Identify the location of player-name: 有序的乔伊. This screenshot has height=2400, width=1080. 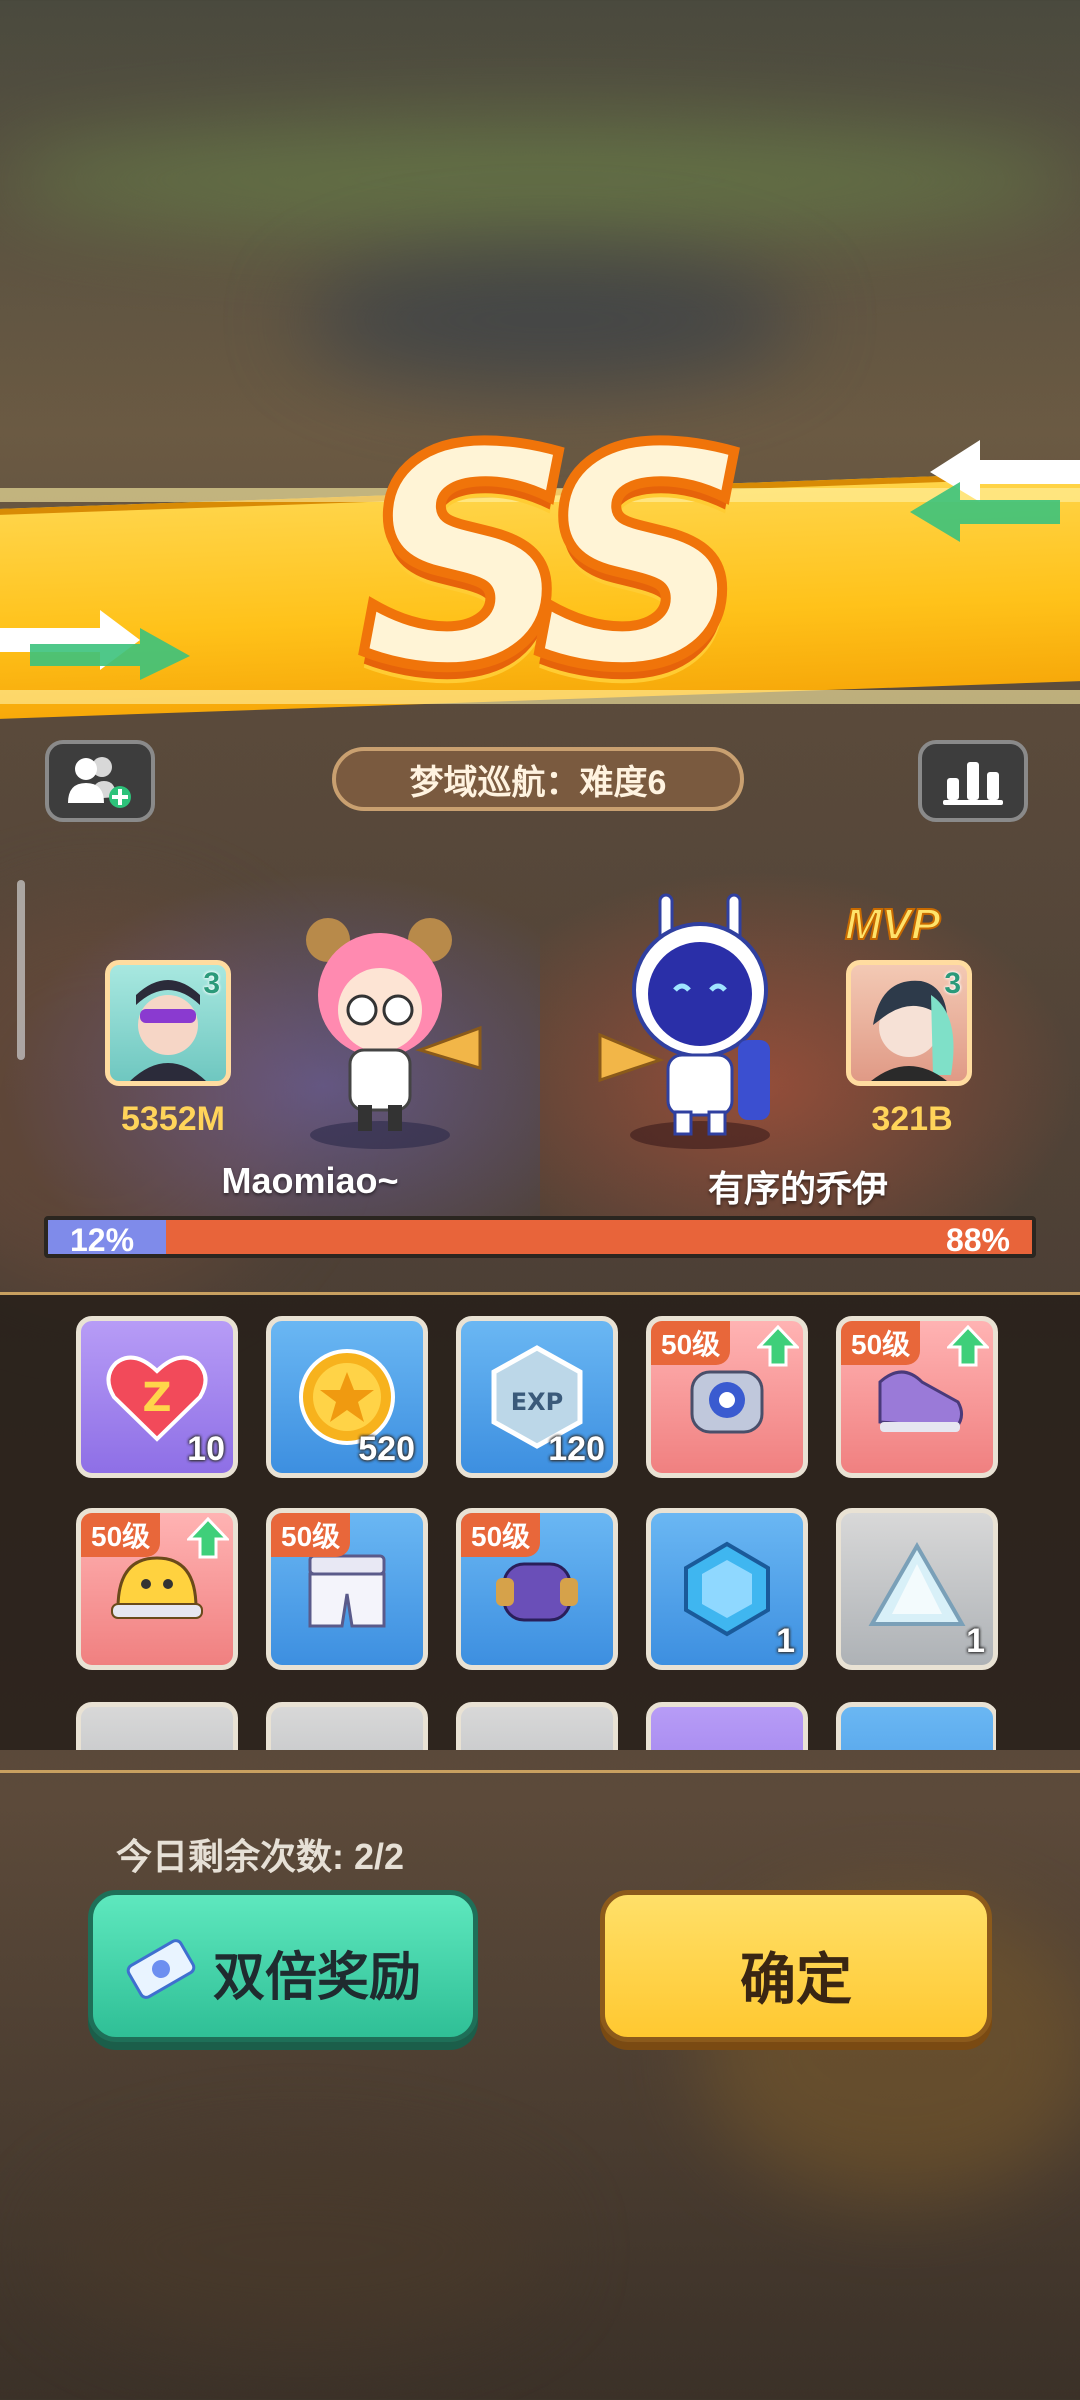
(797, 1188).